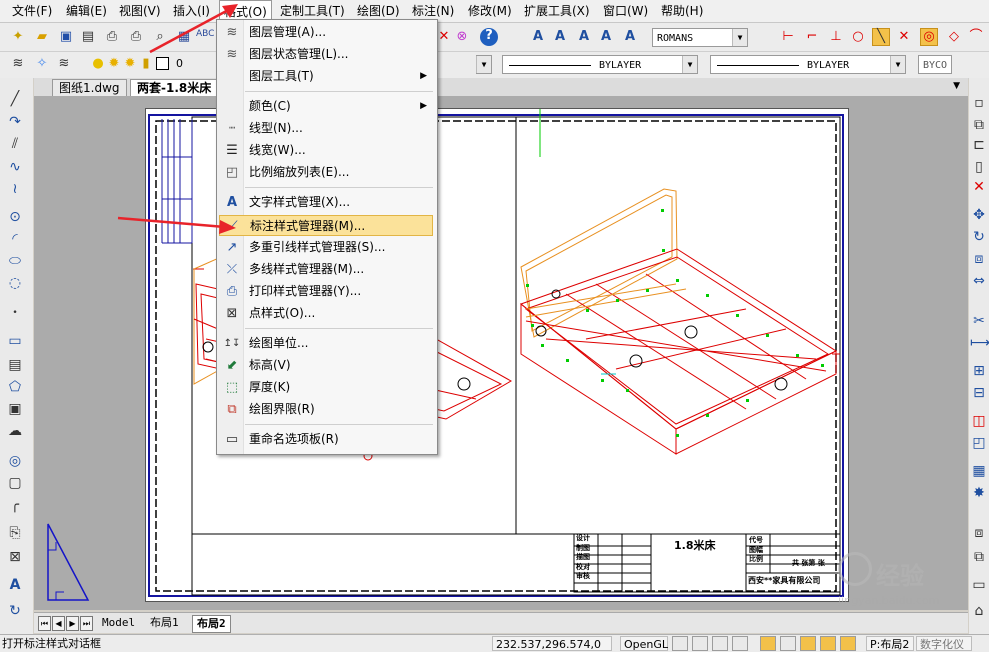  What do you see at coordinates (15, 313) in the screenshot?
I see `point-icon: •` at bounding box center [15, 313].